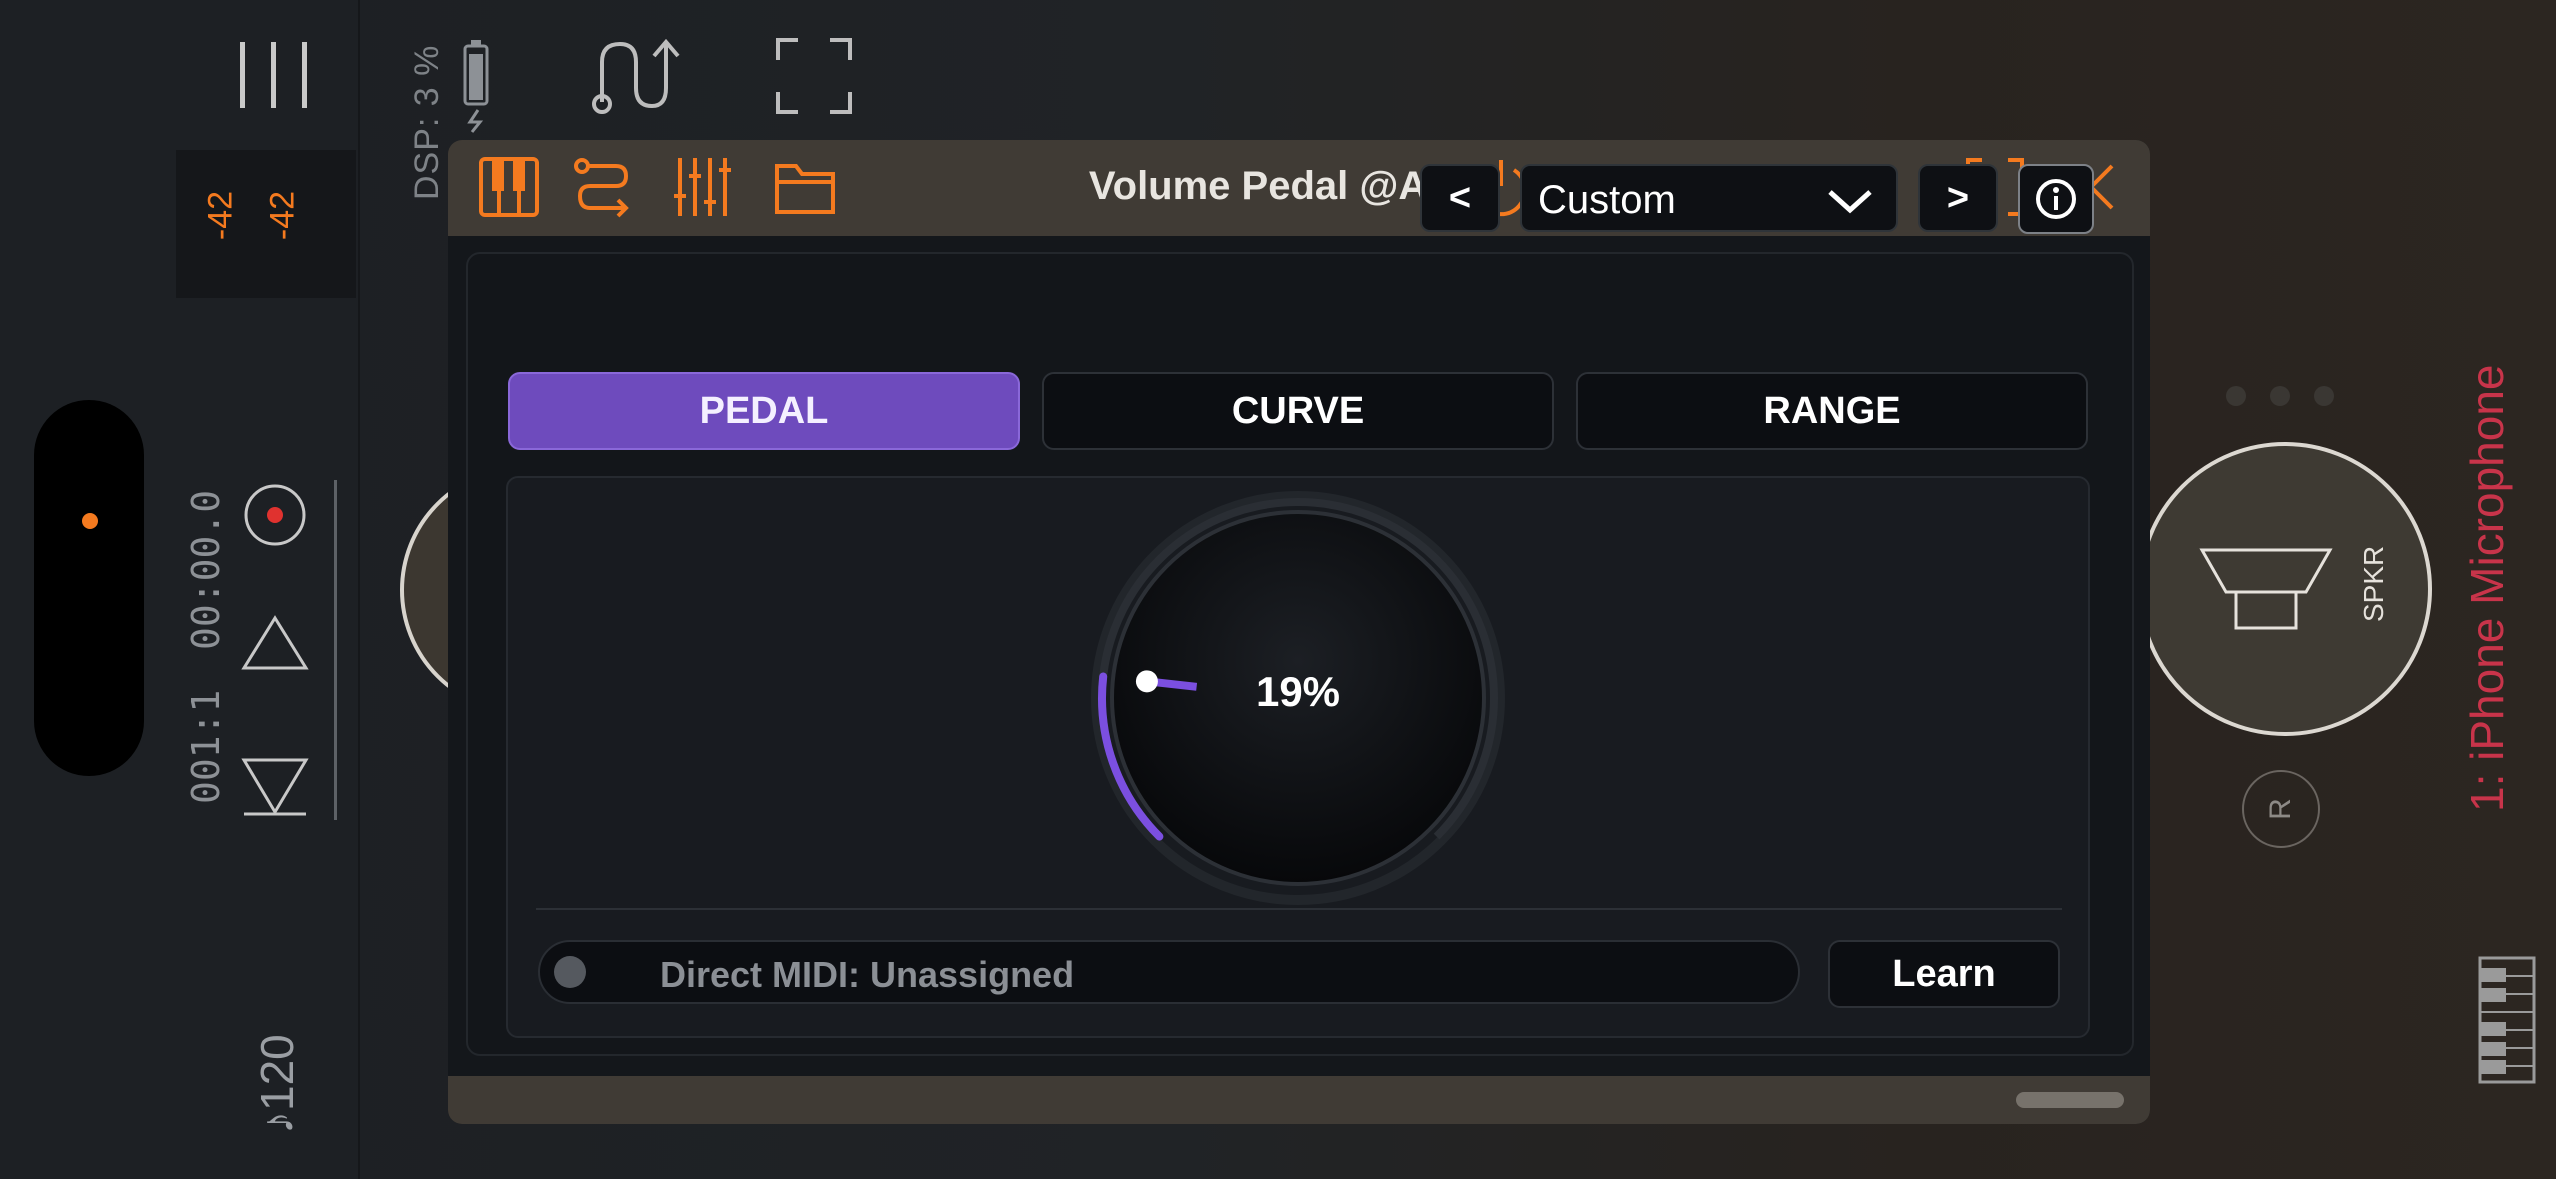  I want to click on tab-curve: CURVE, so click(1298, 411).